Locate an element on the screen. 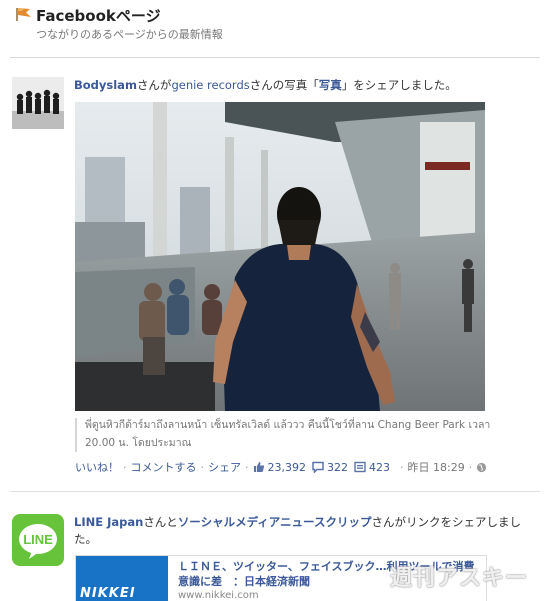 Image resolution: width=546 pixels, height=601 pixels. owner-link-genie-records: genie records is located at coordinates (210, 85).